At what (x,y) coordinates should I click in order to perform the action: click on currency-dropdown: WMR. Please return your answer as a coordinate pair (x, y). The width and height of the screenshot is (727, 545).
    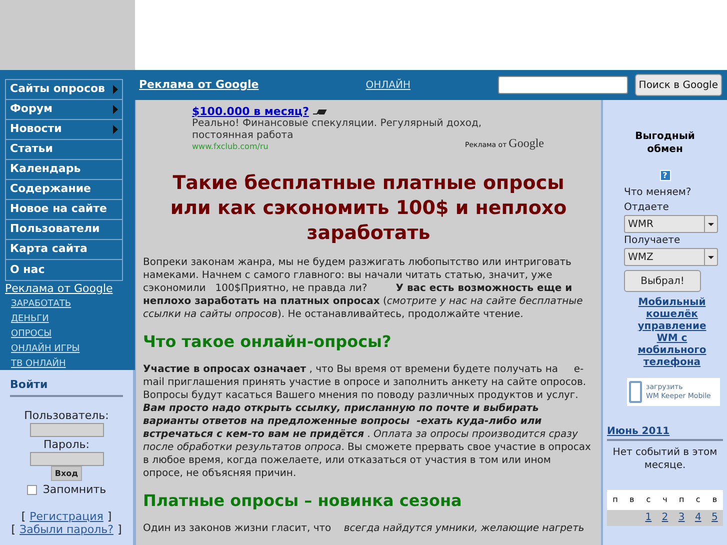
    Looking at the image, I should click on (671, 224).